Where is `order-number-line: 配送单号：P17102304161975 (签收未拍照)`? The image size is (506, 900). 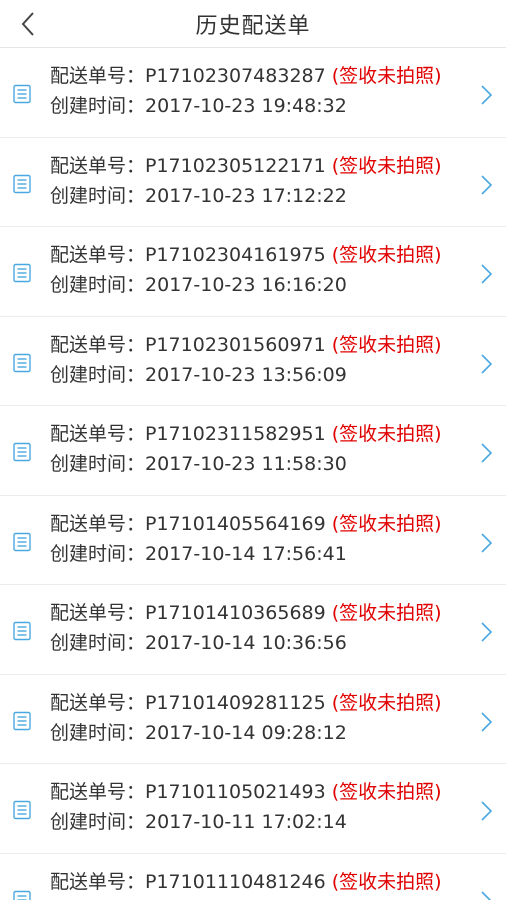
order-number-line: 配送单号：P17102304161975 (签收未拍照) is located at coordinates (266, 255).